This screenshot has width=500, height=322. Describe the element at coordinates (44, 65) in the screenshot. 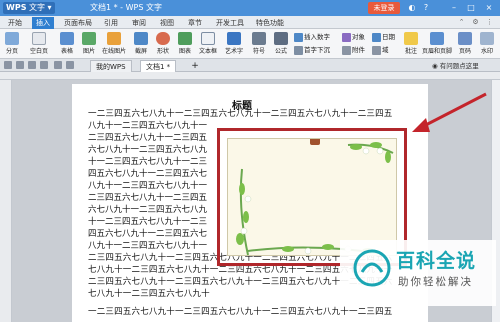

I see `format-painter-icon` at that location.